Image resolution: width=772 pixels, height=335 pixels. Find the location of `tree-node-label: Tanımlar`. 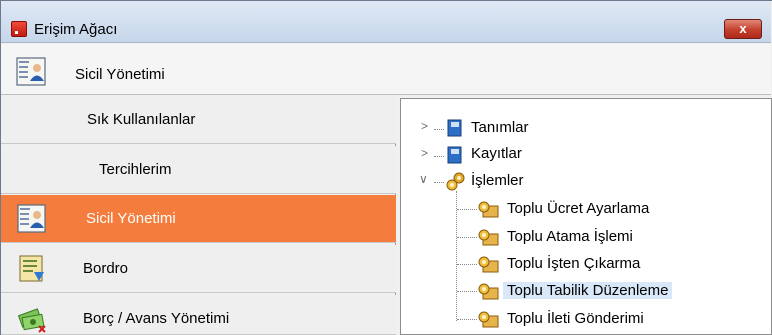

tree-node-label: Tanımlar is located at coordinates (500, 127).